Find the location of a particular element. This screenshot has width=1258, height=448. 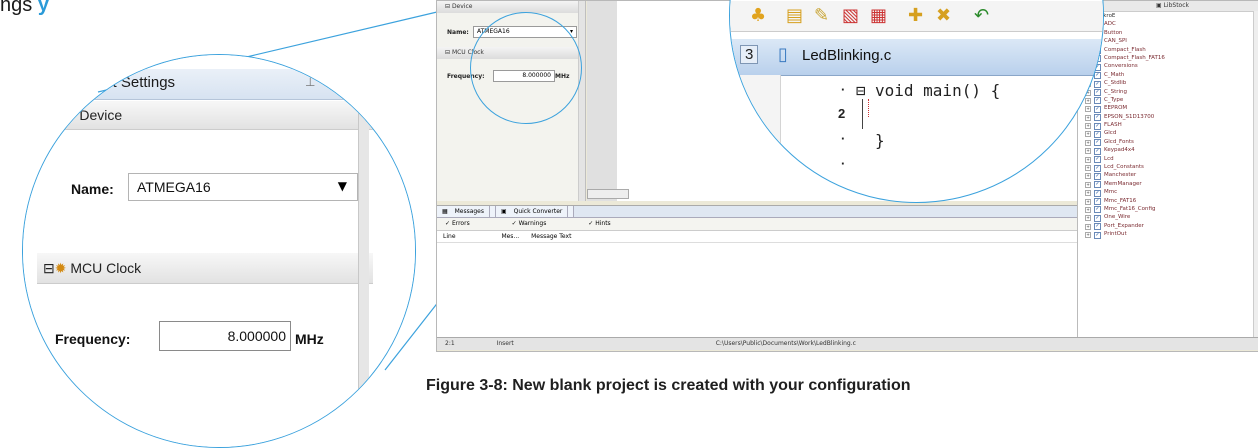

library-item: +✓Conversions is located at coordinates (1168, 66).